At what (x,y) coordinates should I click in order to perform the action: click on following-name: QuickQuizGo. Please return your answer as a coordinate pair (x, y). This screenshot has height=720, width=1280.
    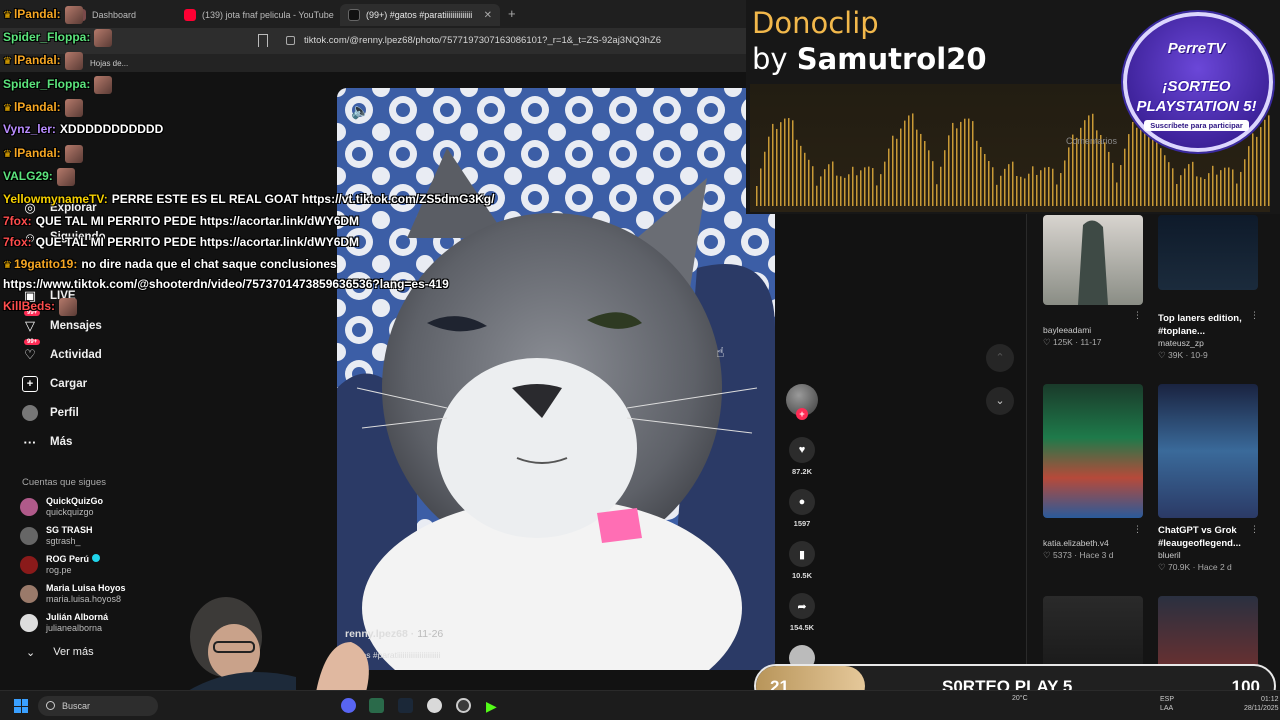
    Looking at the image, I should click on (75, 501).